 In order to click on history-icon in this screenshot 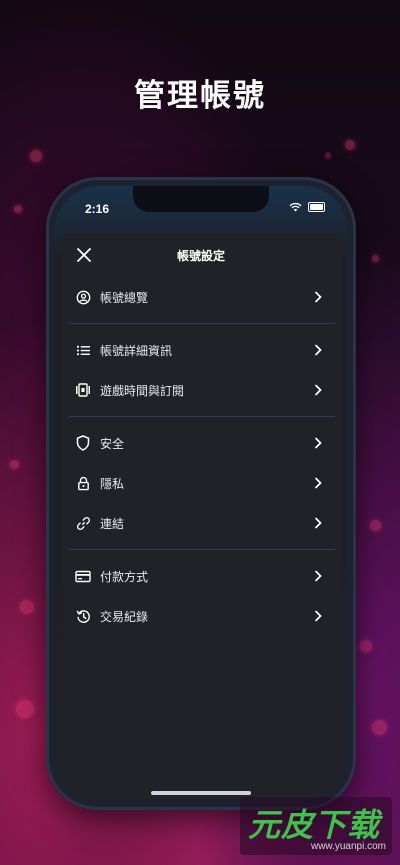, I will do `click(83, 616)`.